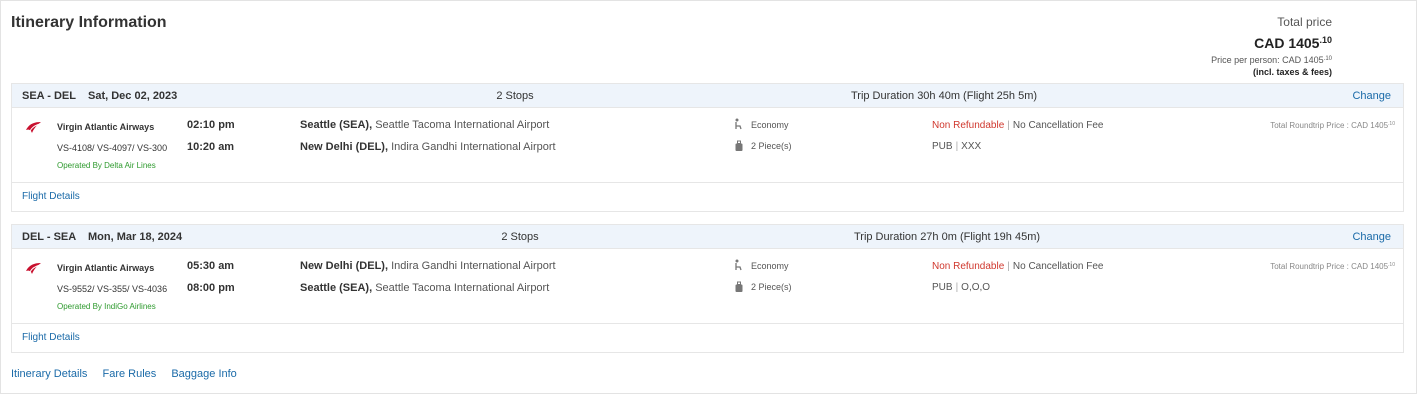 The height and width of the screenshot is (394, 1417). I want to click on total-price-value: CAD 1405.10, so click(1271, 43).